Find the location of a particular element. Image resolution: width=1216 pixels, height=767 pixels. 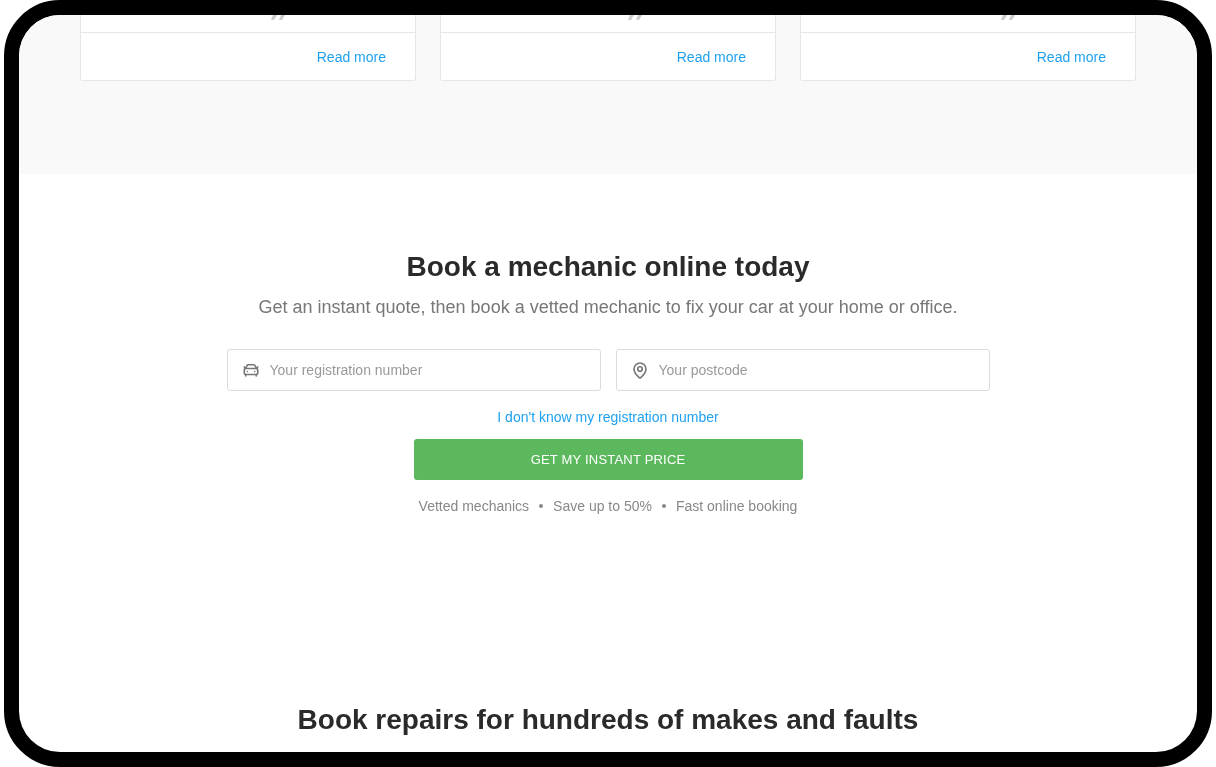

map-pin-icon is located at coordinates (639, 370).